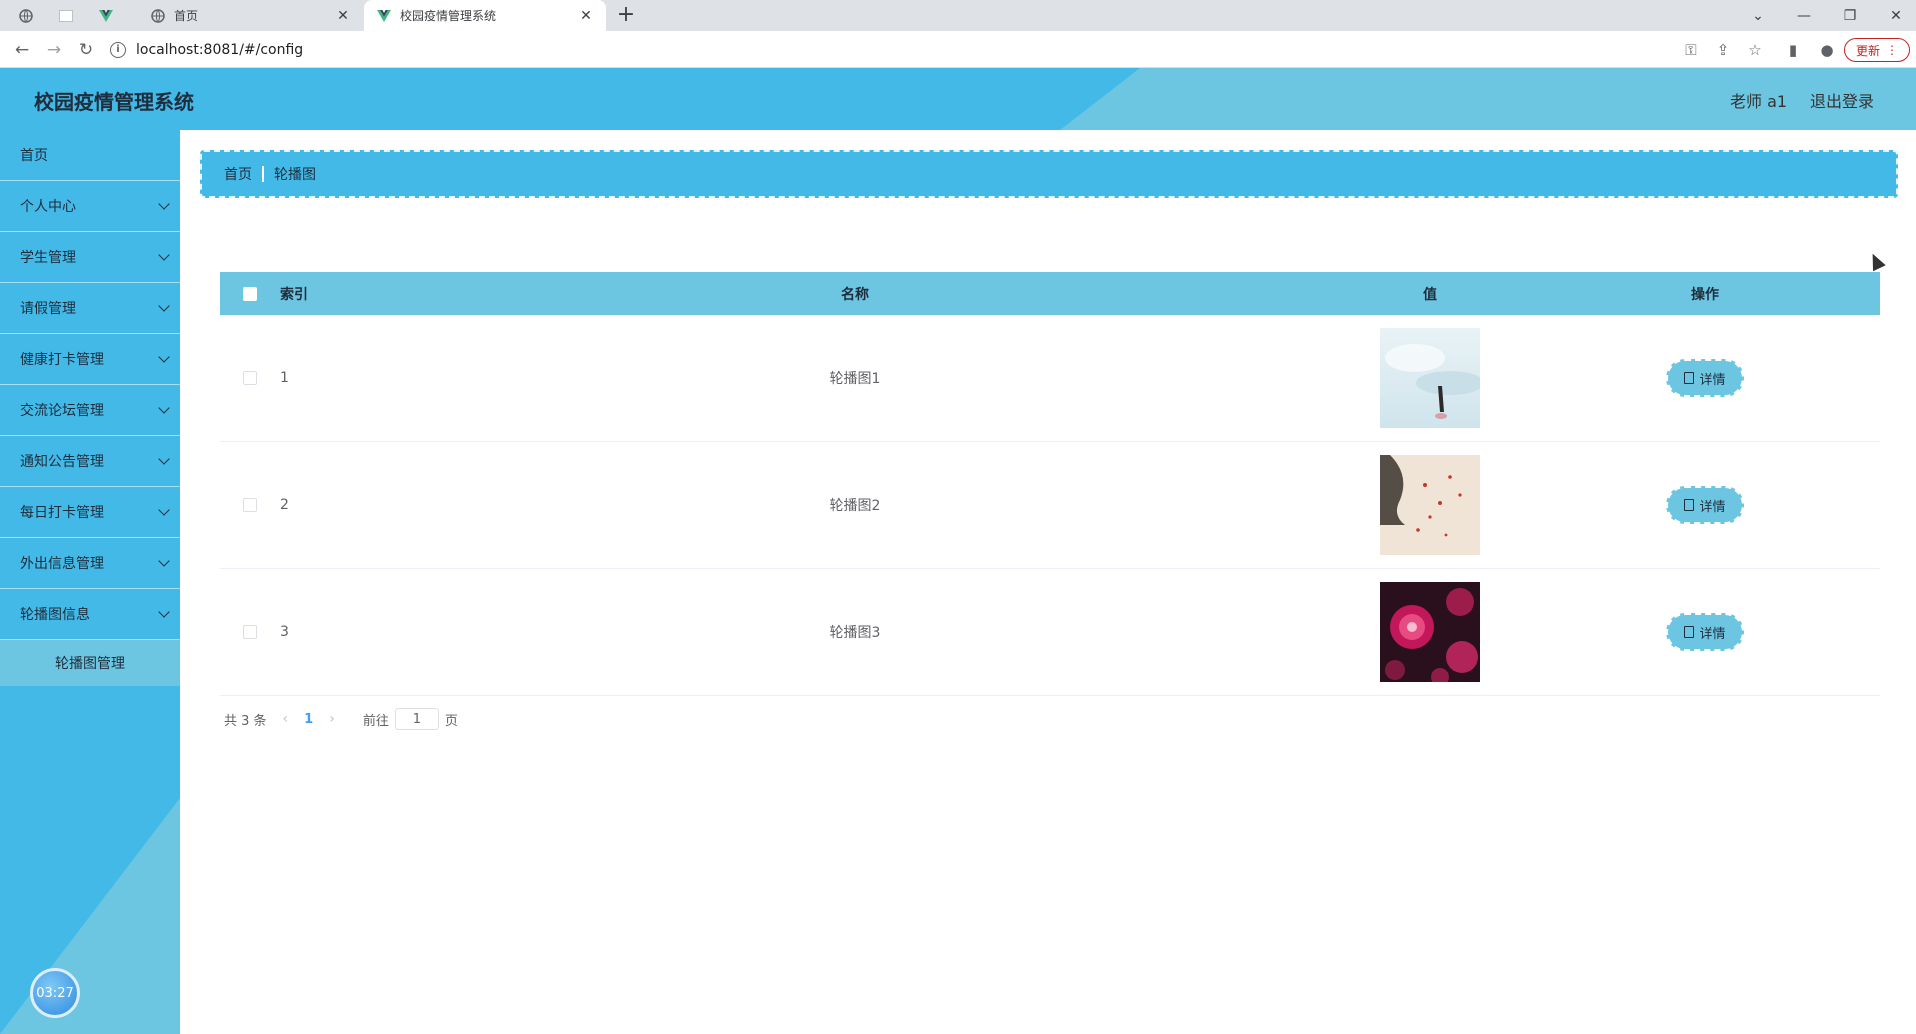  Describe the element at coordinates (55, 615) in the screenshot. I see `sidebar-item-label: 轮播图信息` at that location.